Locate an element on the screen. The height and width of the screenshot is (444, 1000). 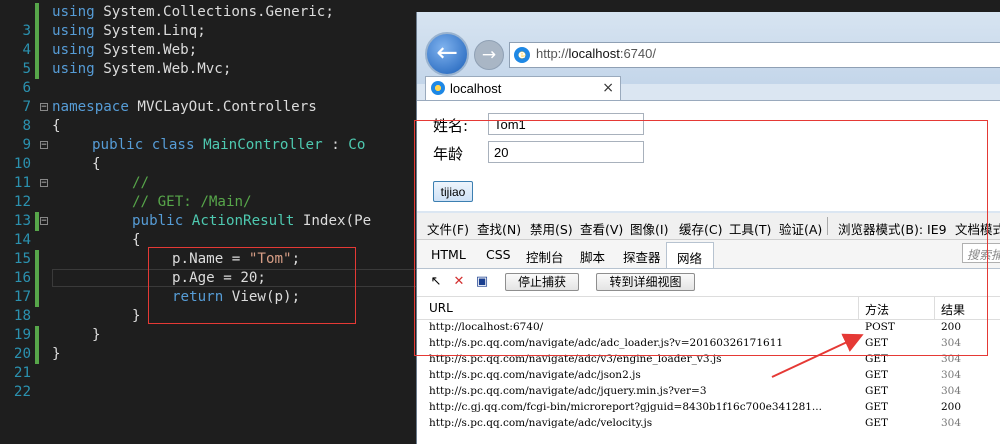
navigation-bar: ← → e http://localhost:6740/ is located at coordinates (708, 48).